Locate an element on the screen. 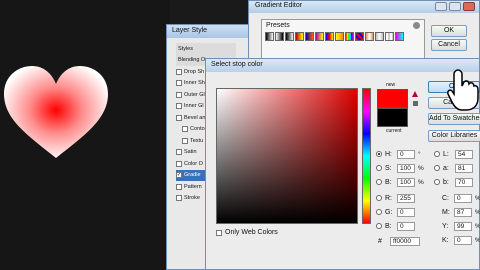 This screenshot has width=480, height=270. yellow-input: 99 is located at coordinates (463, 226).